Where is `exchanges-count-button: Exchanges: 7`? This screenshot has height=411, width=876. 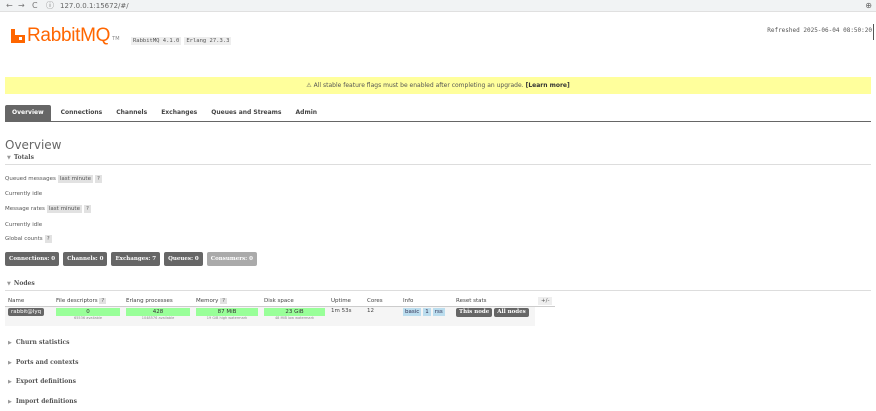
exchanges-count-button: Exchanges: 7 is located at coordinates (136, 259).